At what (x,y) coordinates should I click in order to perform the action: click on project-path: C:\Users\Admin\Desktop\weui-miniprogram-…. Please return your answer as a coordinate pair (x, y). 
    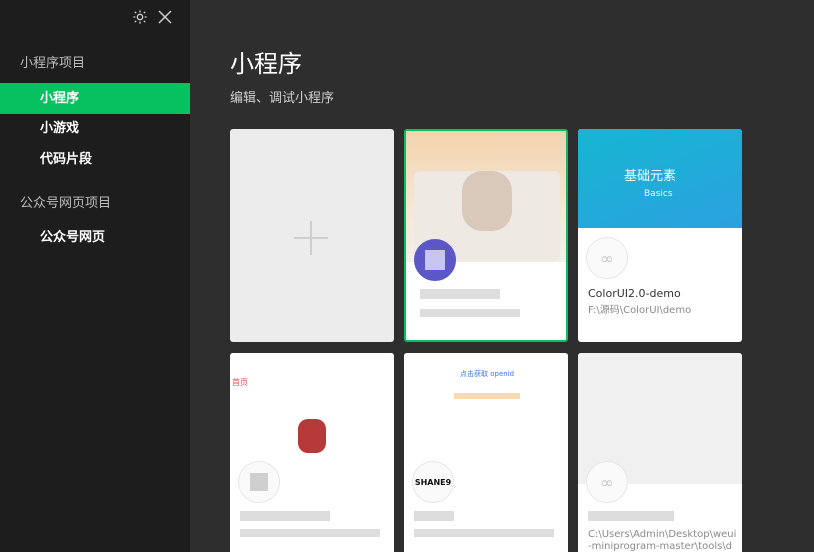
    Looking at the image, I should click on (662, 540).